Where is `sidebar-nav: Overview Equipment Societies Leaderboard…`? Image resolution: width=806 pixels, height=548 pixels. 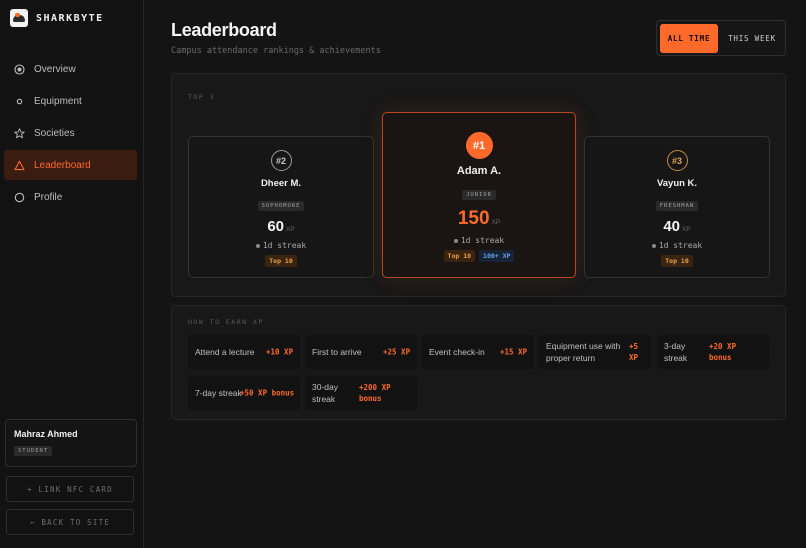
sidebar-nav: Overview Equipment Societies Leaderboard… is located at coordinates (70, 134).